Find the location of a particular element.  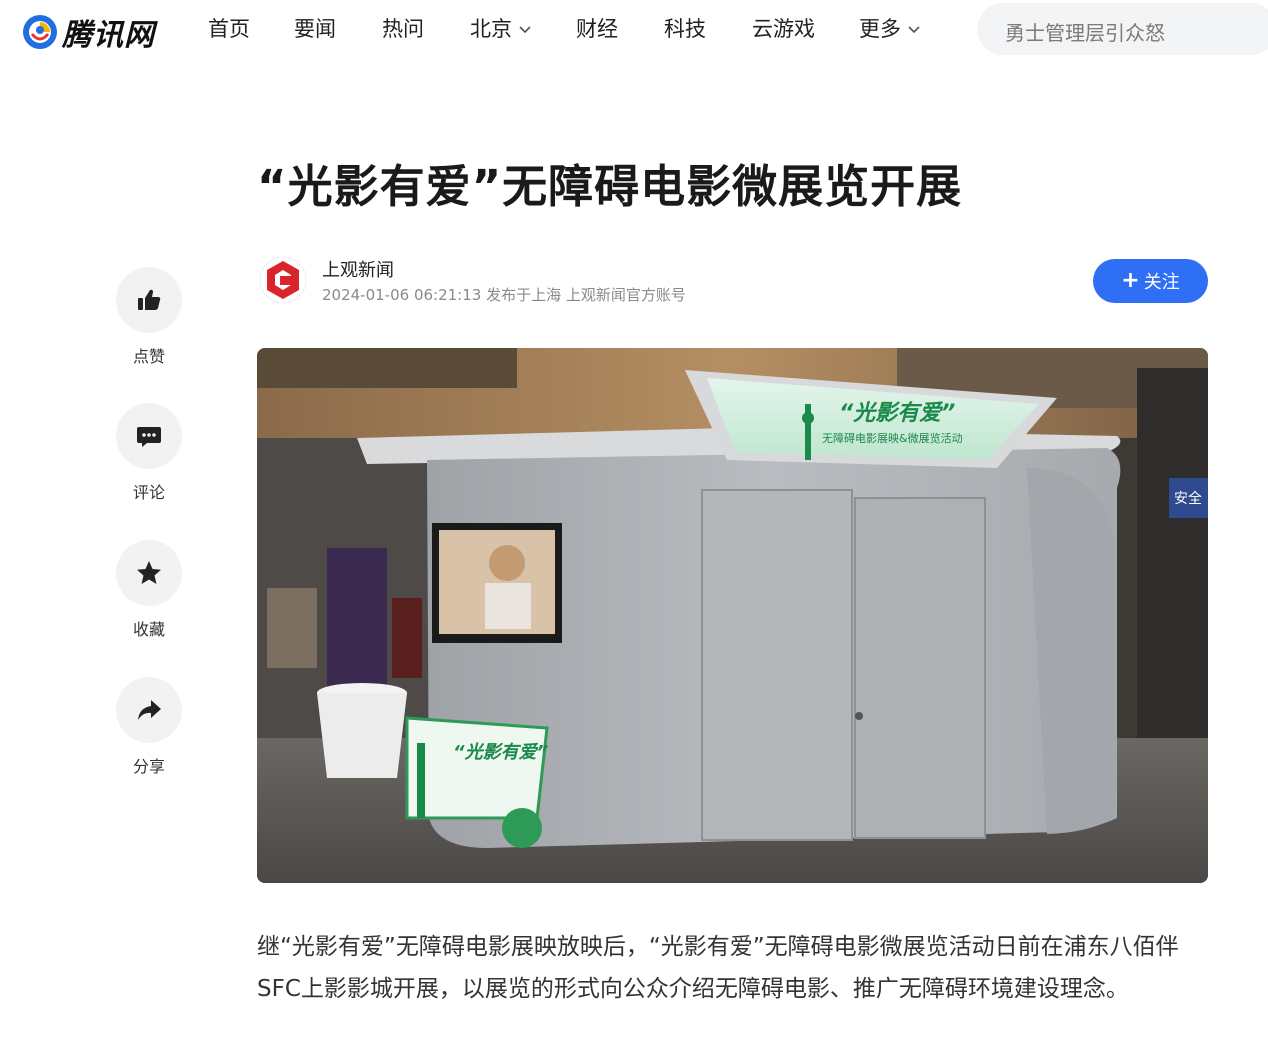

nav-item-more: 更多 is located at coordinates (890, 29).